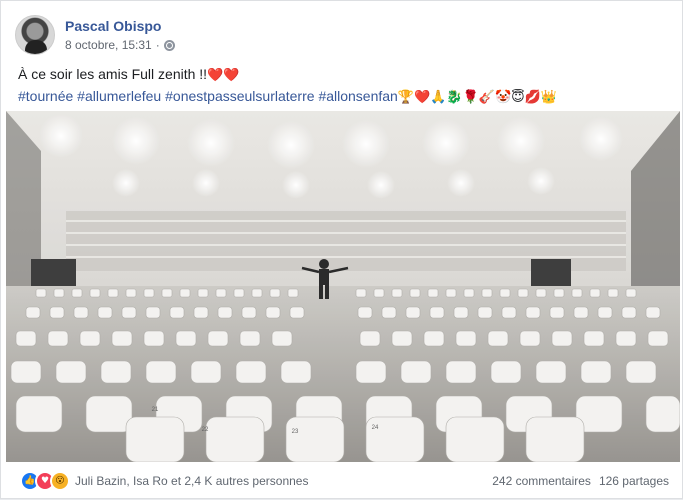 Image resolution: width=683 pixels, height=500 pixels. What do you see at coordinates (343, 75) in the screenshot?
I see `post-line-1: À ce soir les amis Full zenith !!❤️❤️` at bounding box center [343, 75].